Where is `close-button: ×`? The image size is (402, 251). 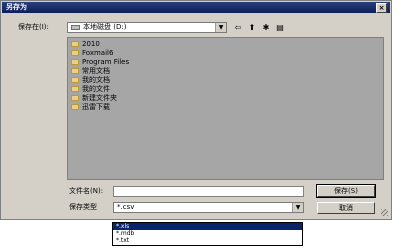 close-button: × is located at coordinates (381, 8).